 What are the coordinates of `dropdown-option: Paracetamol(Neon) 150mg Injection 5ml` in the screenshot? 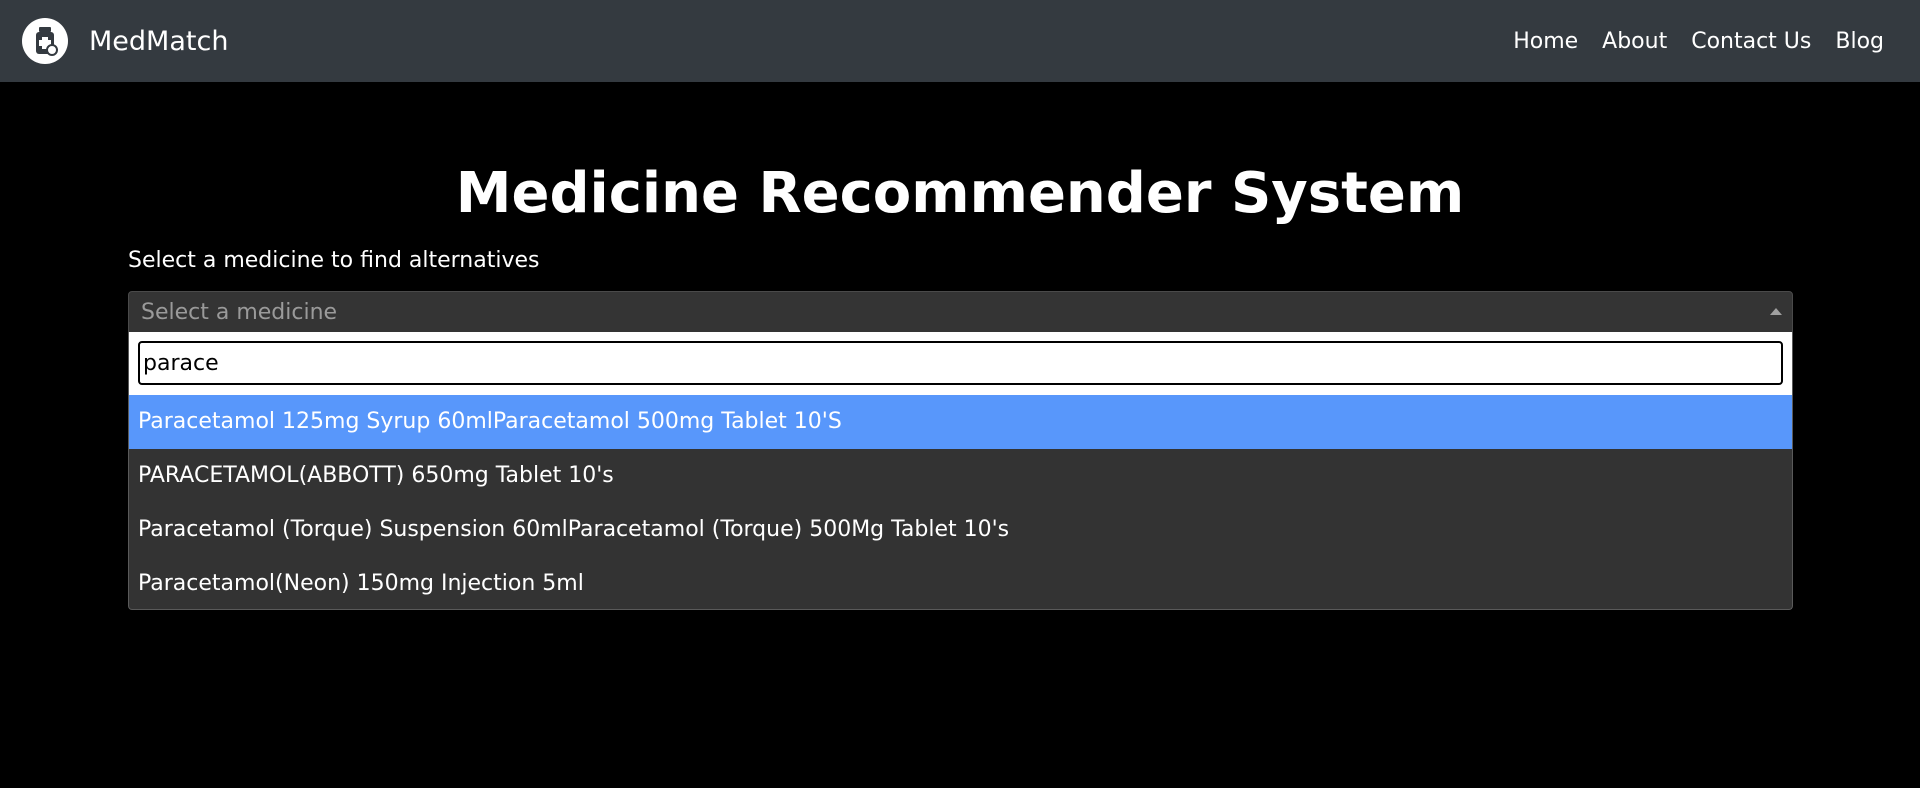 It's located at (960, 584).